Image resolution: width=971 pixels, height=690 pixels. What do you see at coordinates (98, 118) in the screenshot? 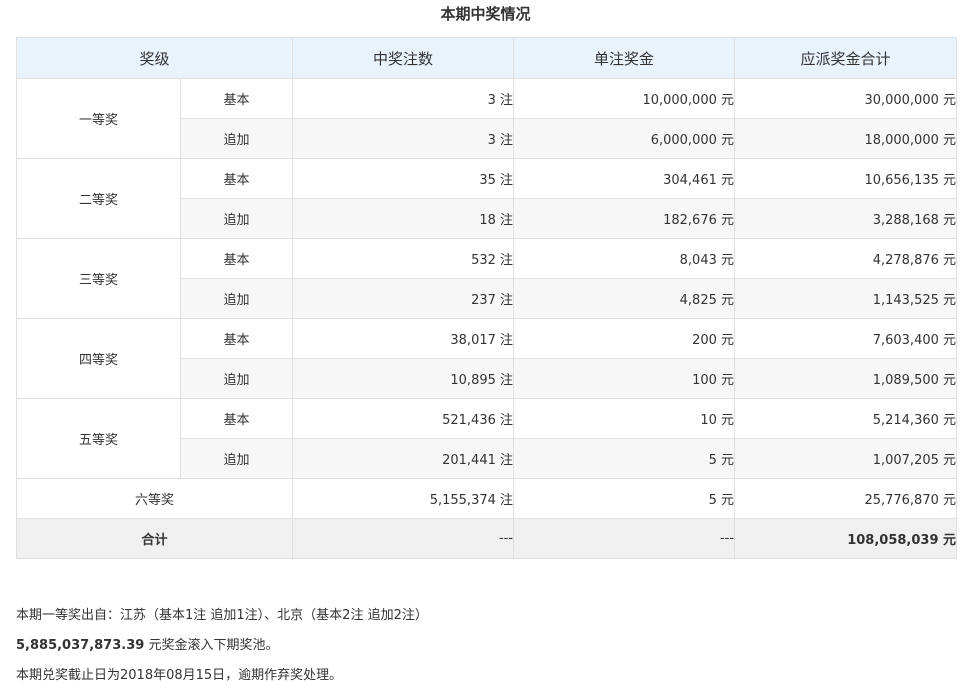
I see `prize-level: 一等奖` at bounding box center [98, 118].